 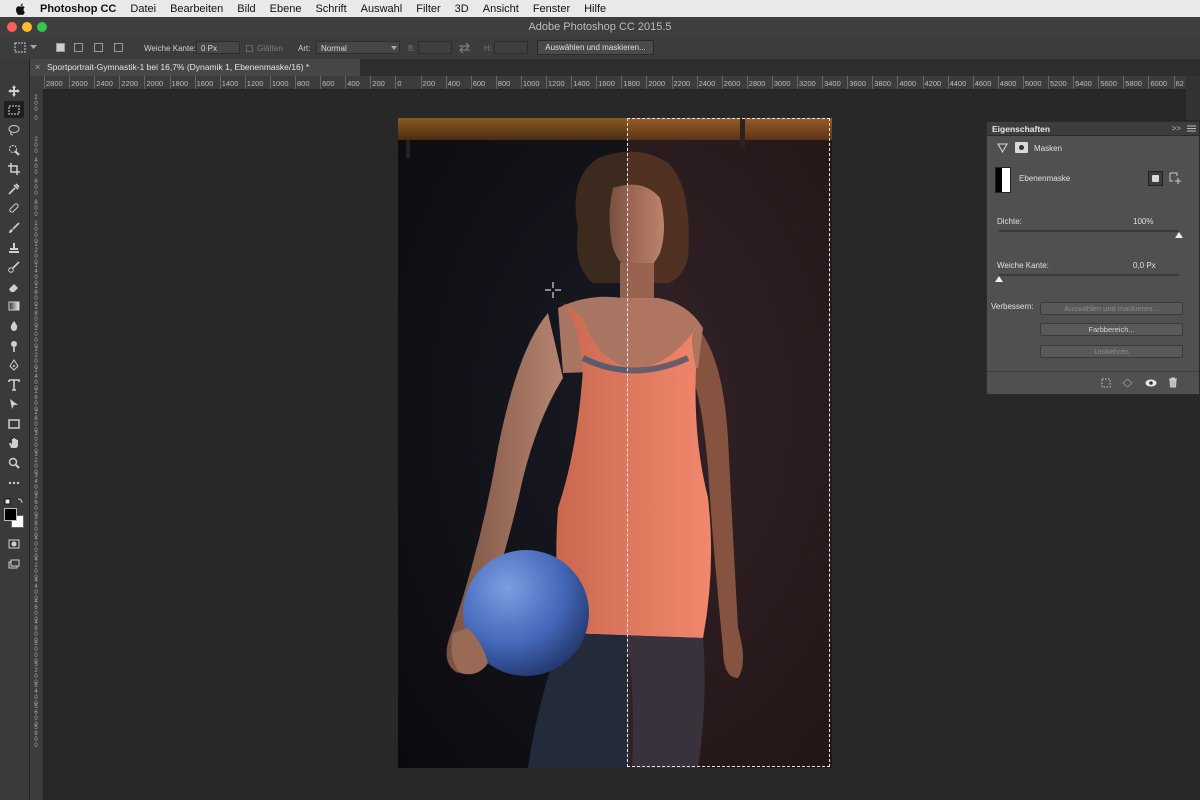 What do you see at coordinates (14, 90) in the screenshot?
I see `move-tool-icon` at bounding box center [14, 90].